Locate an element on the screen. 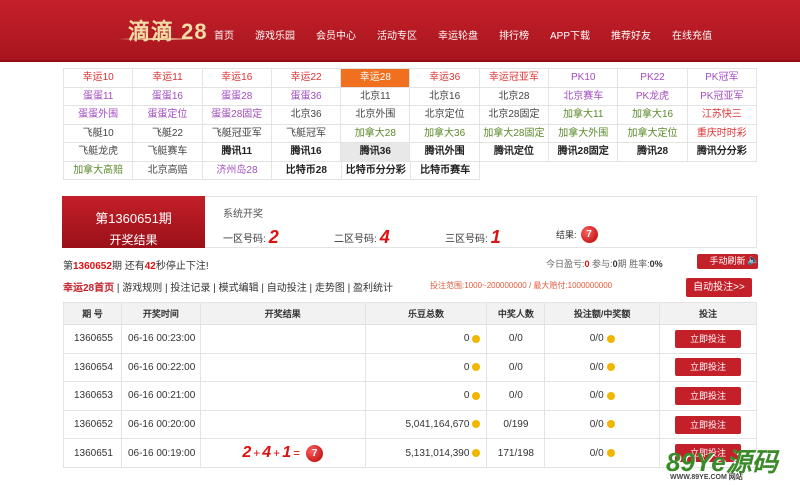 This screenshot has width=800, height=485. lottery-tab: 飞艇10 is located at coordinates (99, 133).